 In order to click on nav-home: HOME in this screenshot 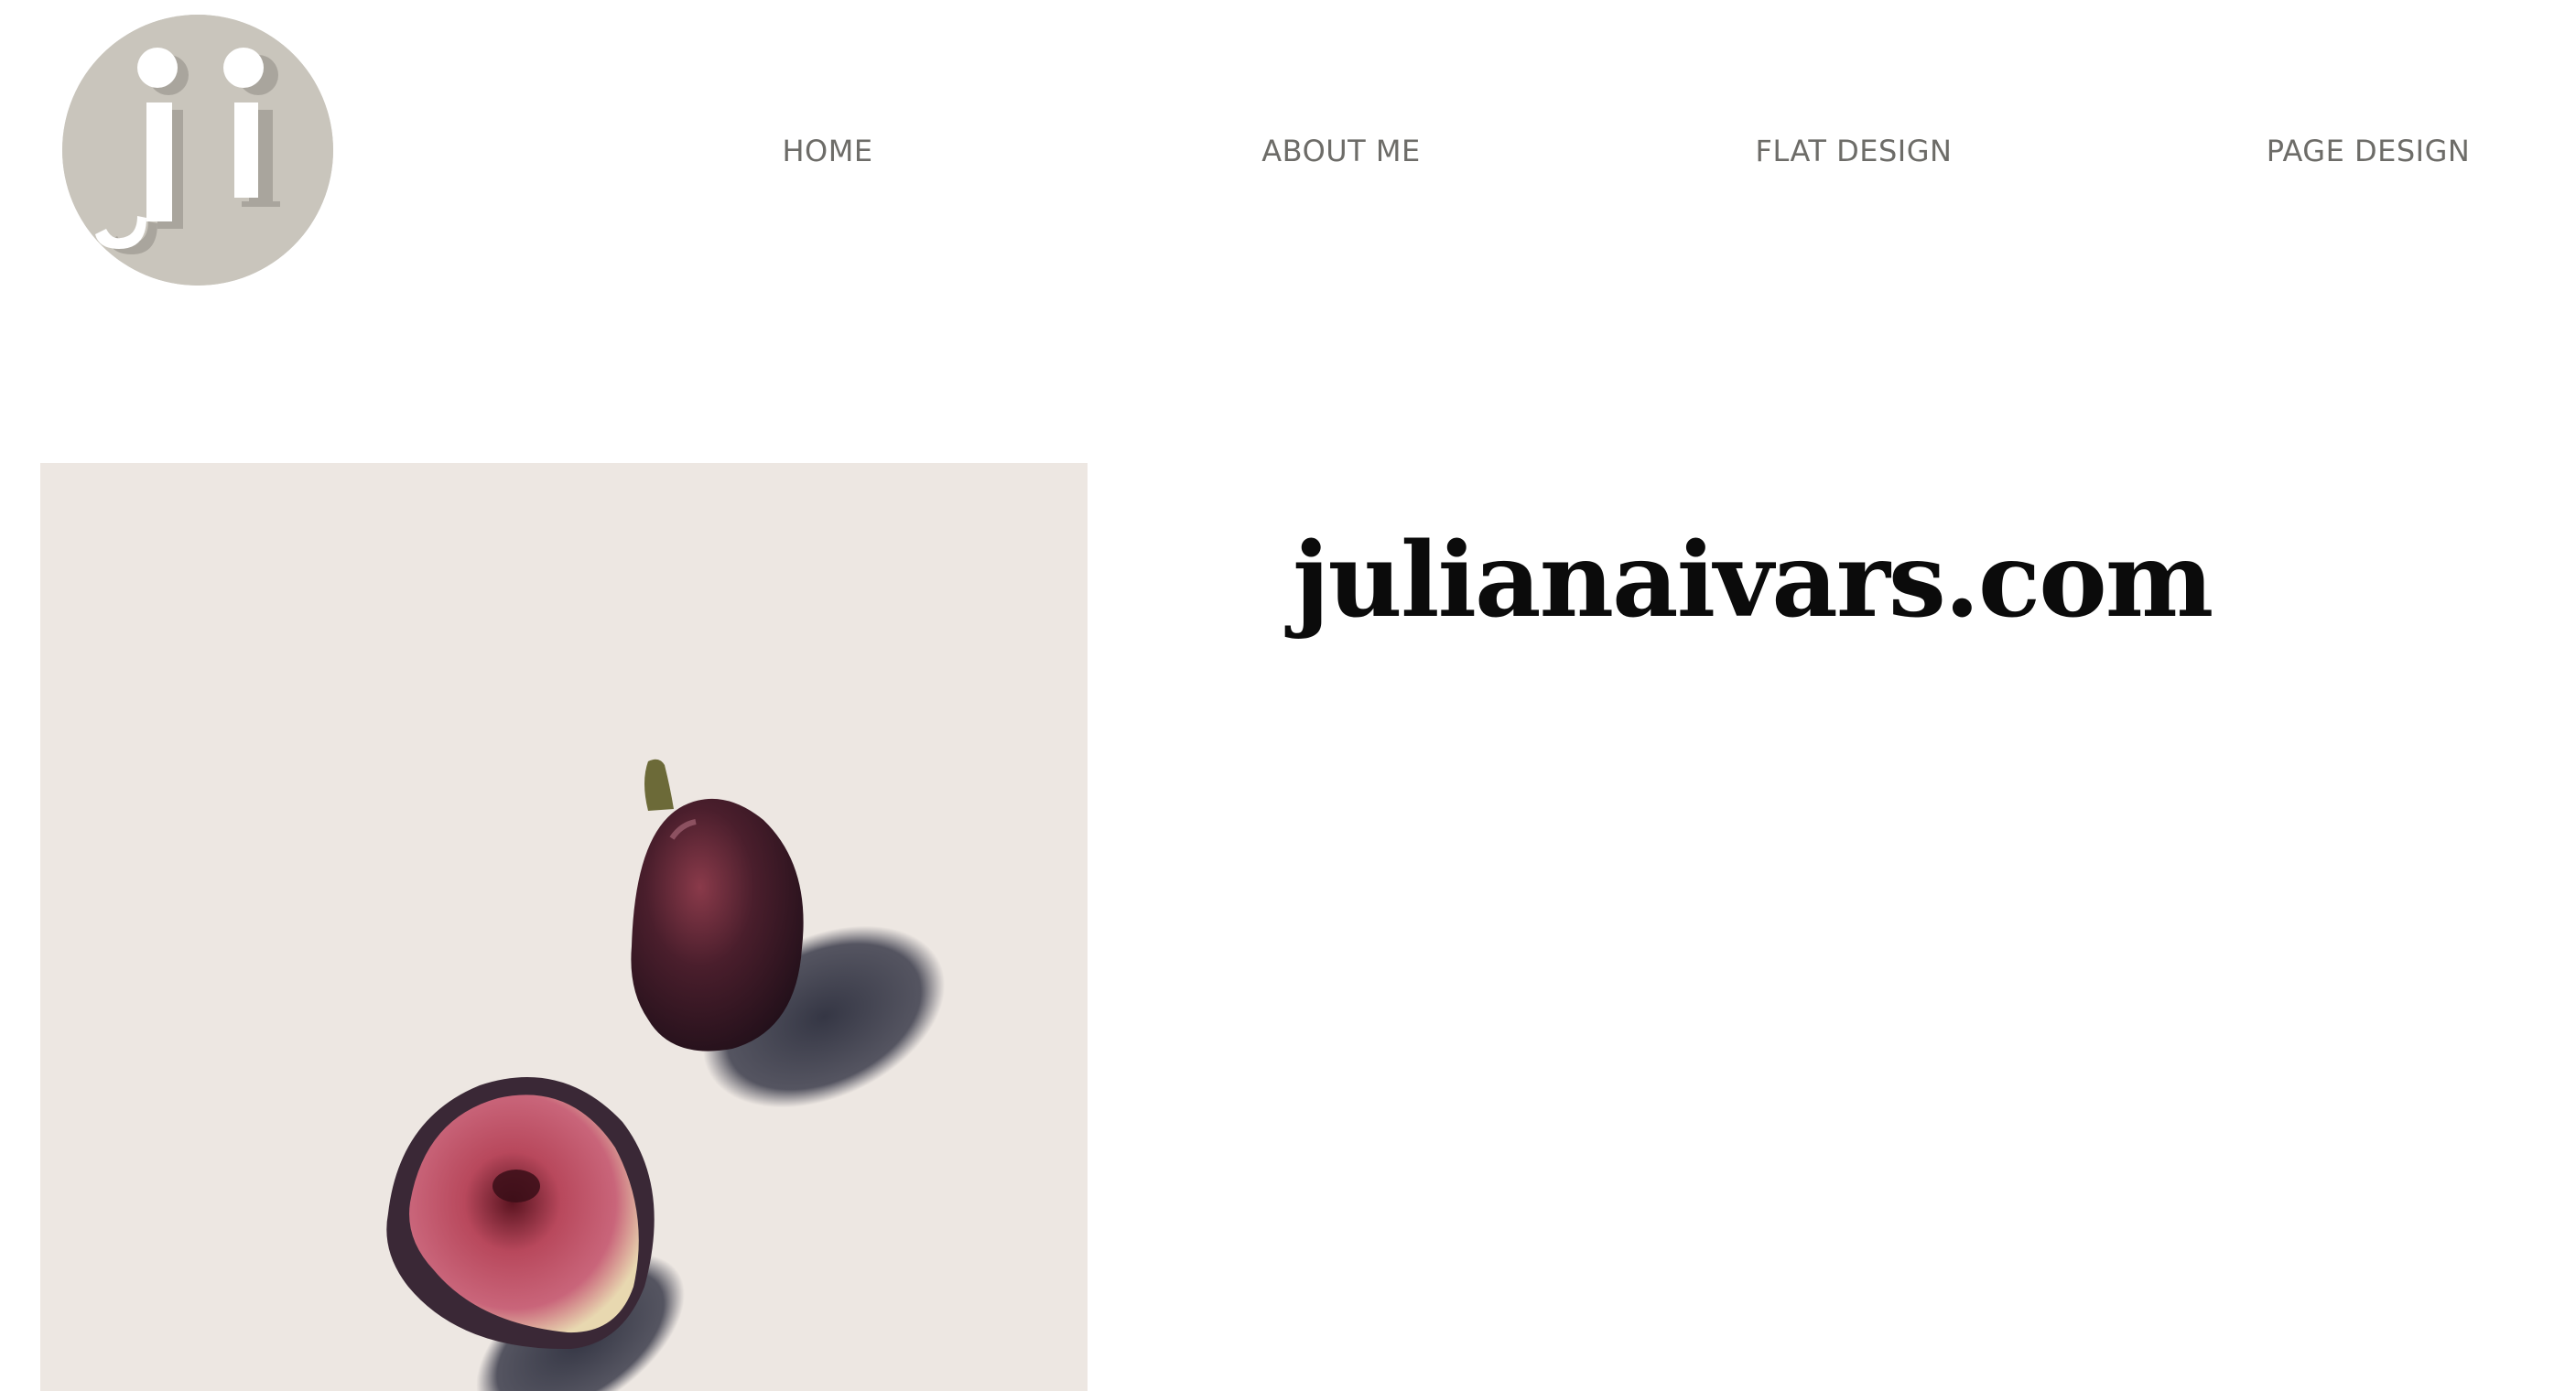, I will do `click(827, 151)`.